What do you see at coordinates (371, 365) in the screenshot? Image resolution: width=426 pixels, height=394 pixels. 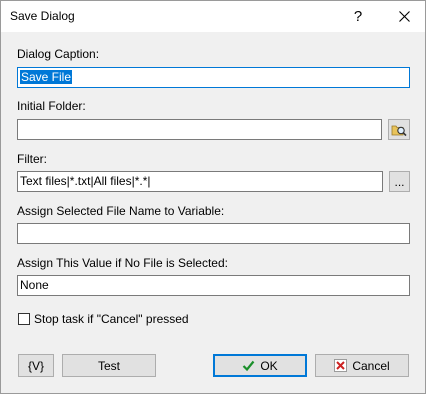 I see `cancel-label: Cancel` at bounding box center [371, 365].